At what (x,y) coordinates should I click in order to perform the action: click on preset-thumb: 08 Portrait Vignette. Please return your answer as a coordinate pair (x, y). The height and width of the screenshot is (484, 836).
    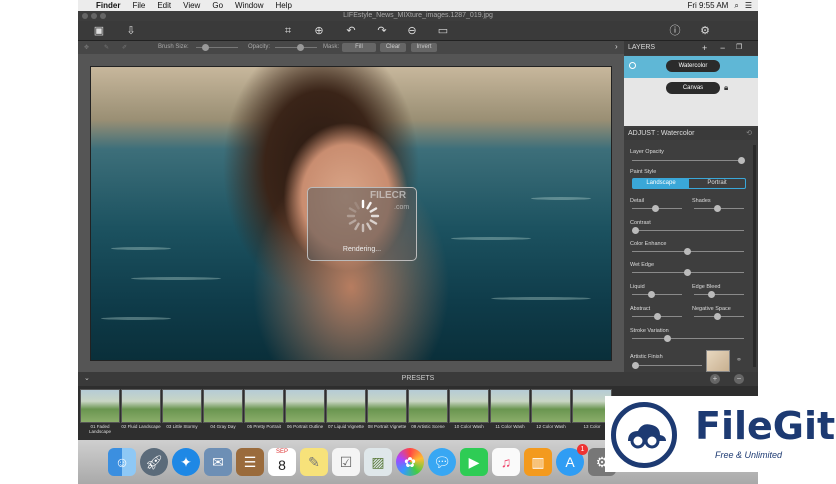
    Looking at the image, I should click on (387, 410).